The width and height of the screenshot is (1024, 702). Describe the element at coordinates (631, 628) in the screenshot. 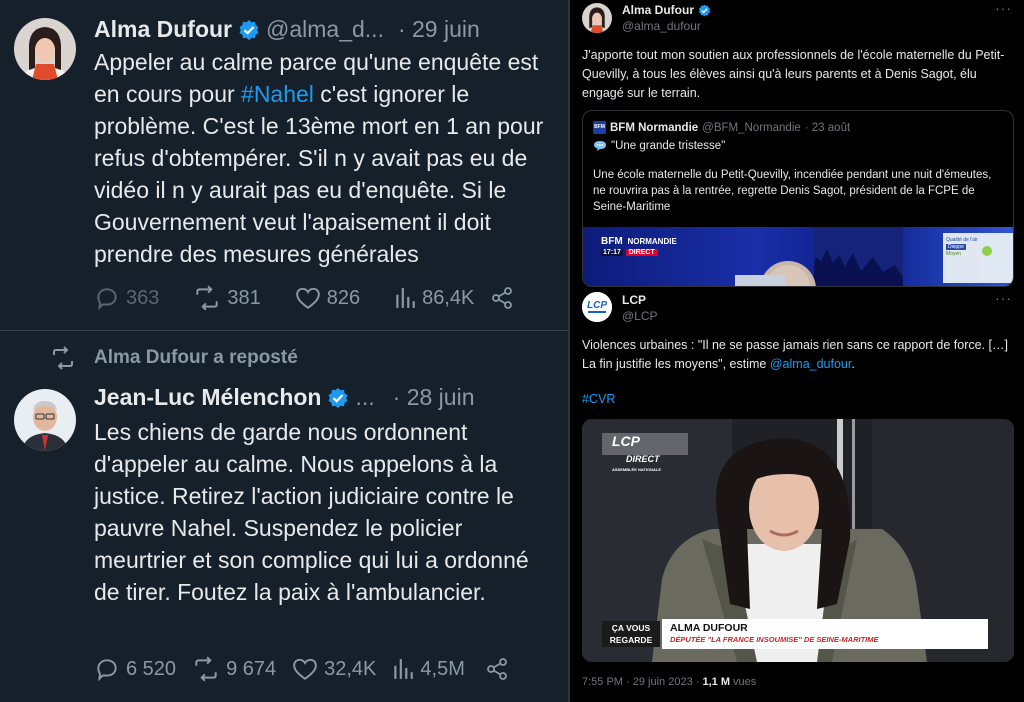

I see `show-name-1: ÇA VOUS` at that location.